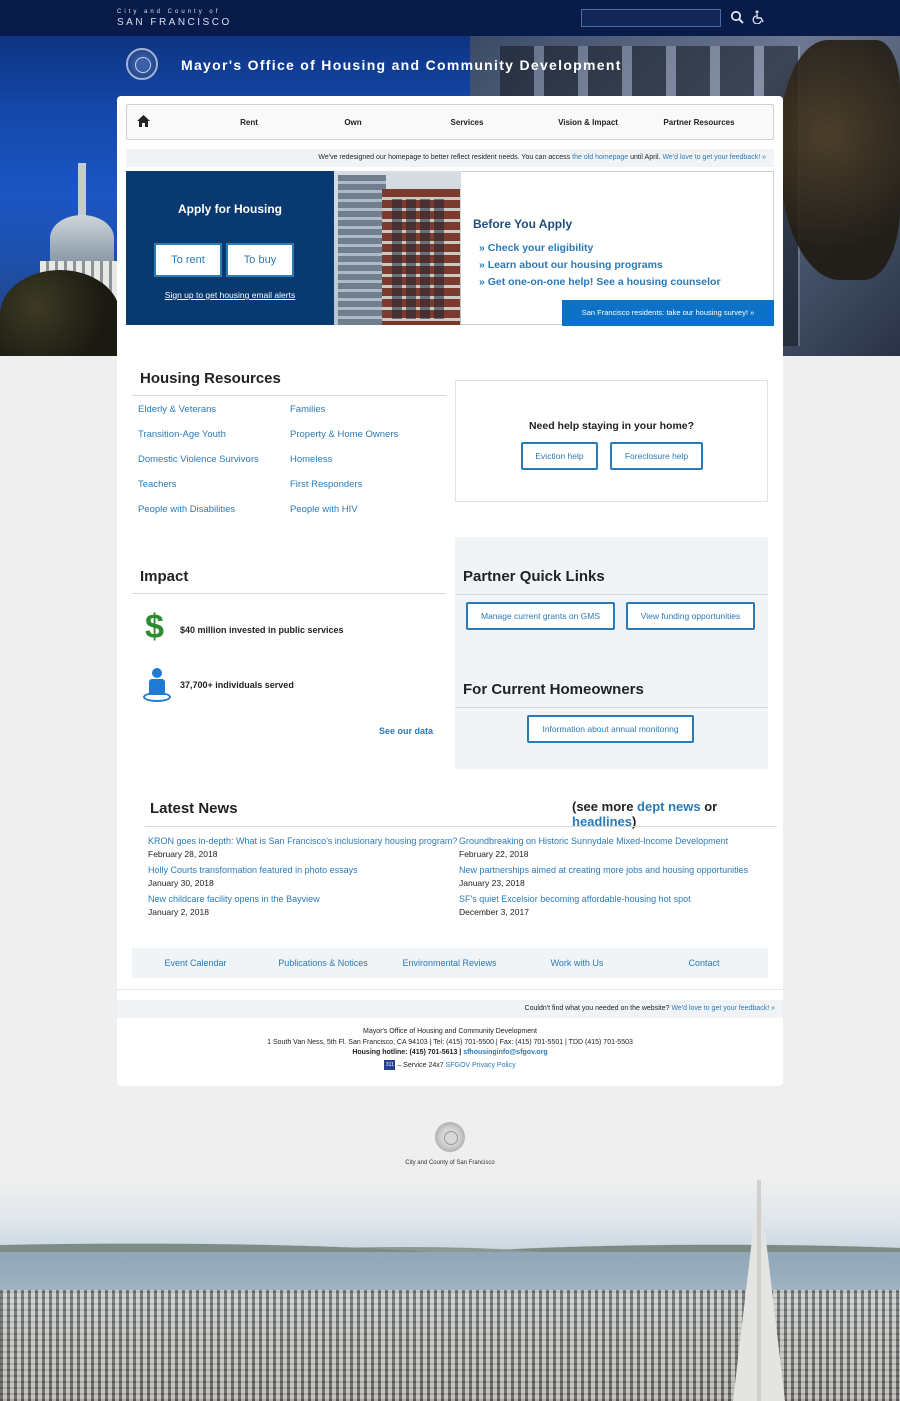  Describe the element at coordinates (237, 685) in the screenshot. I see `impact-stat-individuals: 37,700+ individuals served` at that location.